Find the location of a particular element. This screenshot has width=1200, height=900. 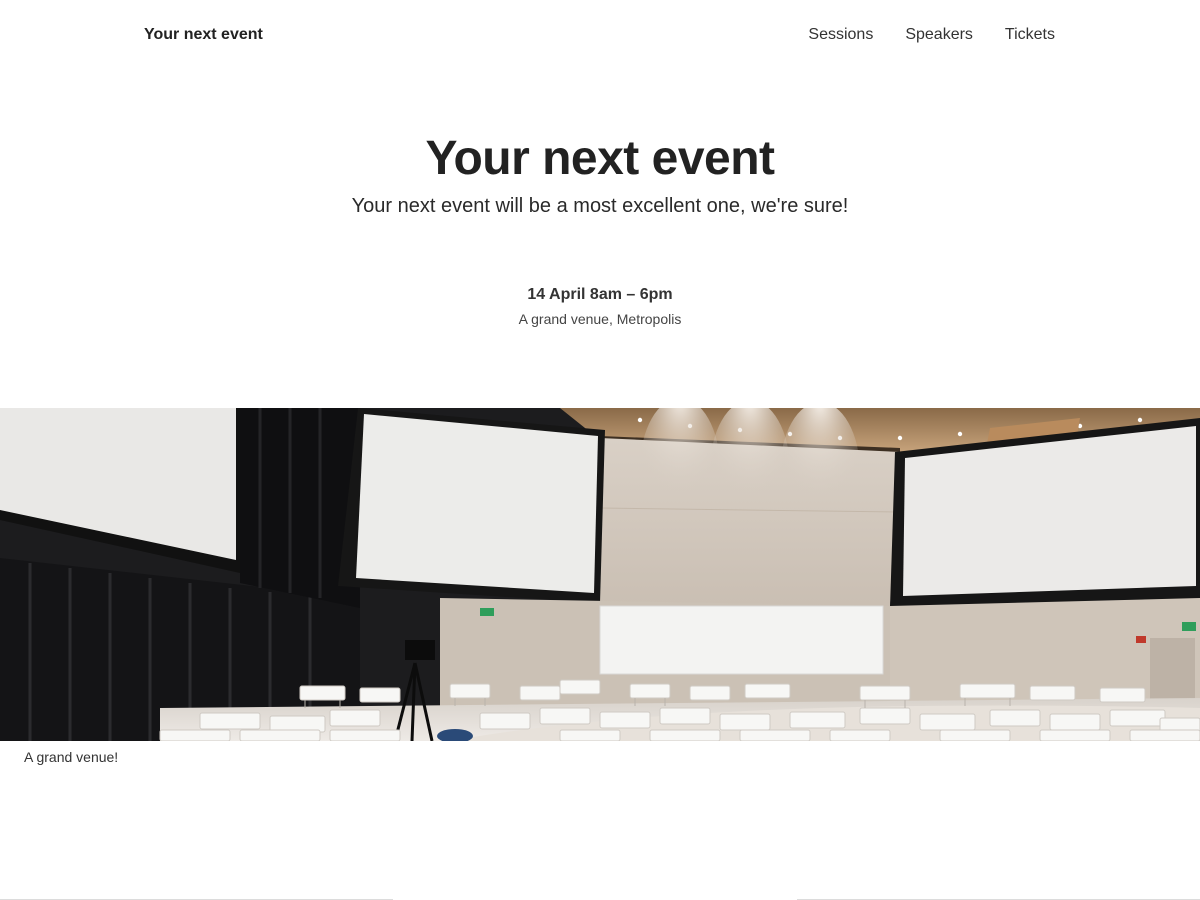

event-location: A grand venue, Metropolis is located at coordinates (600, 319).